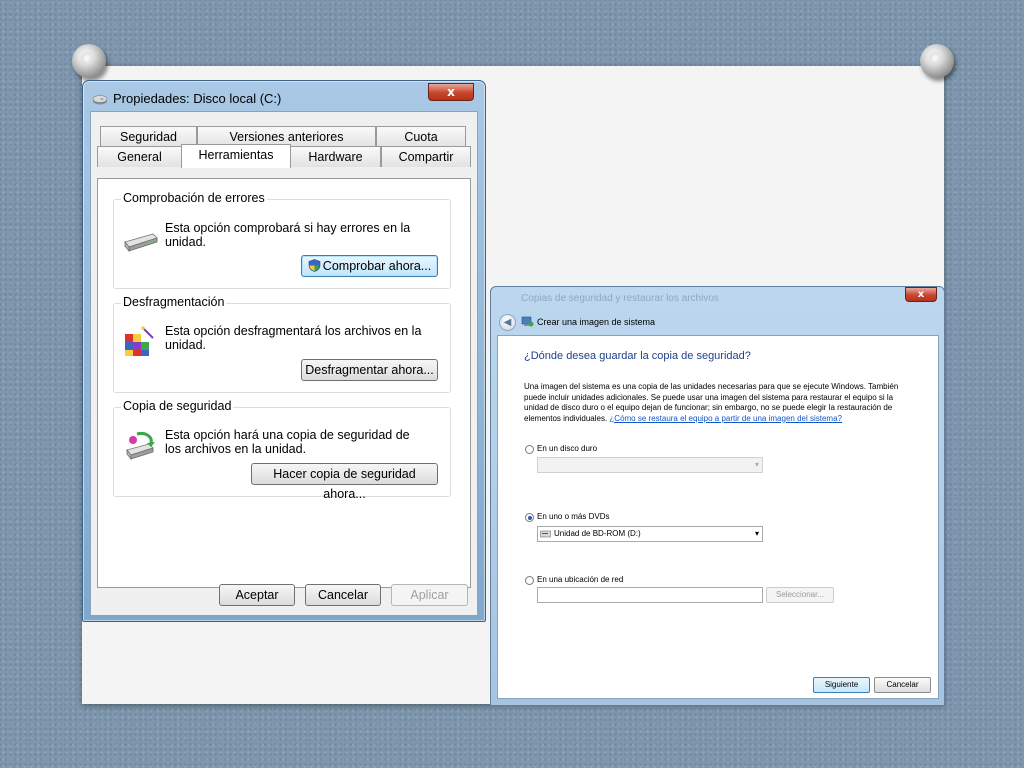 The image size is (1024, 768). I want to click on back-button: ◀, so click(507, 322).